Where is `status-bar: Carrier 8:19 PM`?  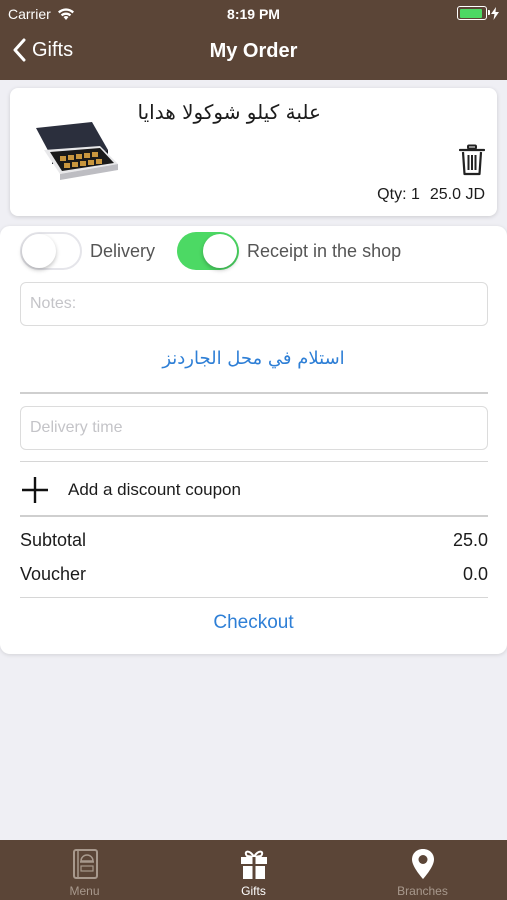 status-bar: Carrier 8:19 PM is located at coordinates (253, 14).